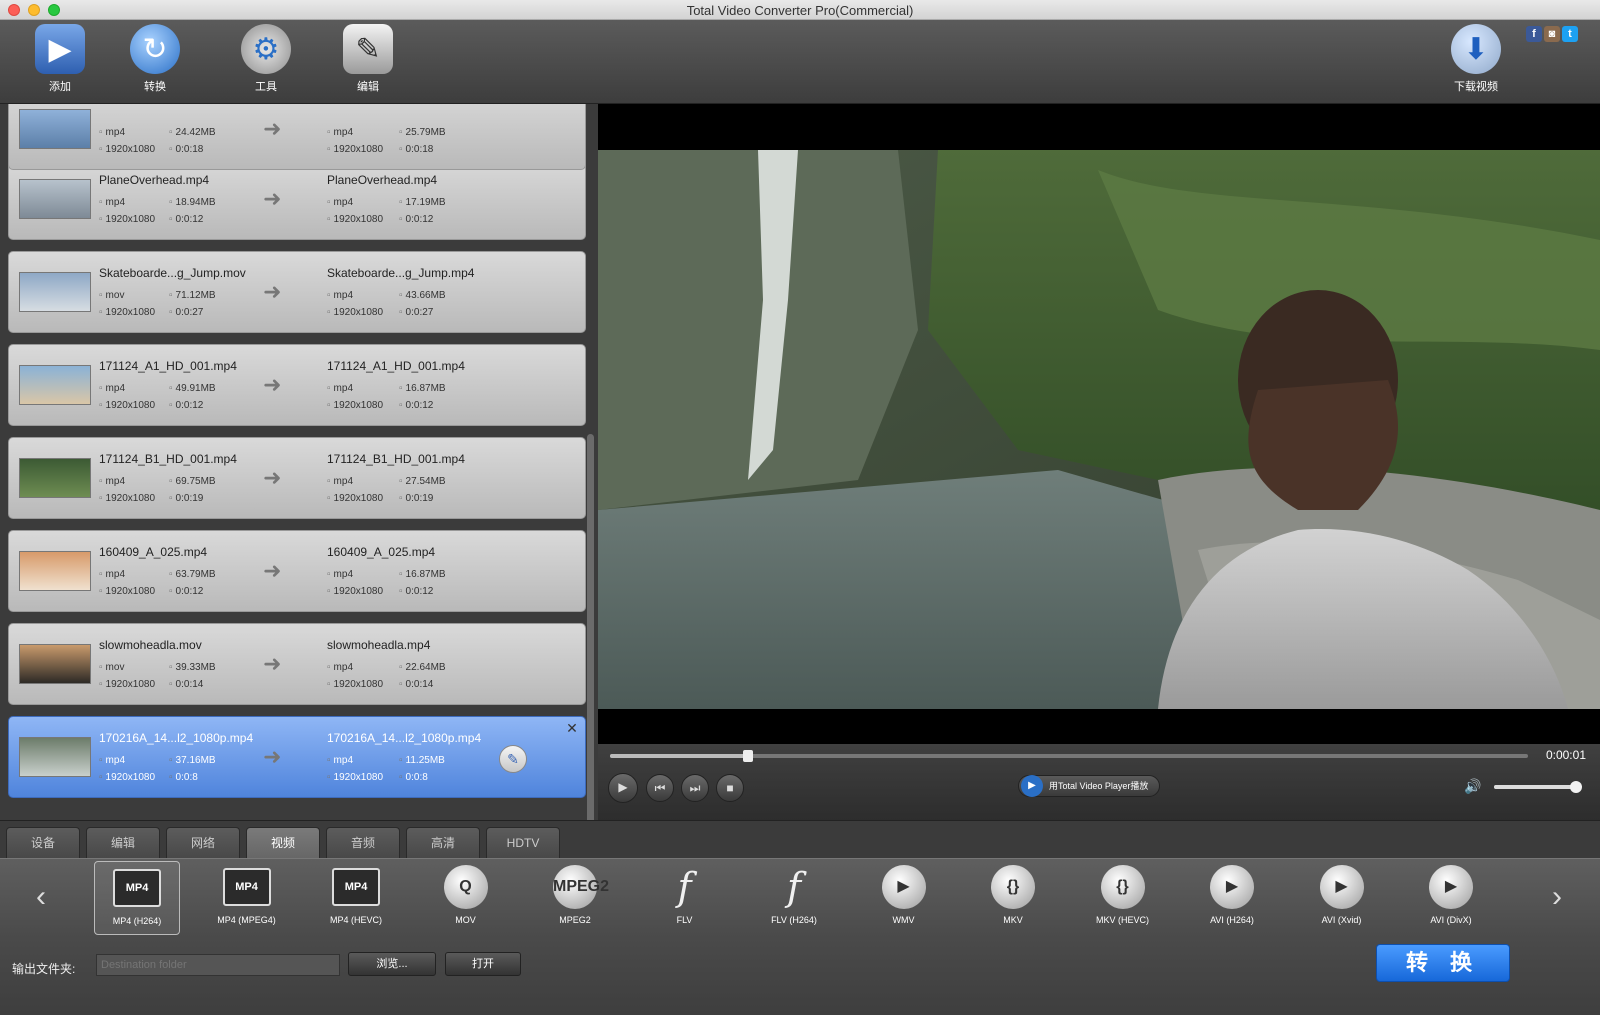  What do you see at coordinates (55, 385) in the screenshot?
I see `video-thumbnail` at bounding box center [55, 385].